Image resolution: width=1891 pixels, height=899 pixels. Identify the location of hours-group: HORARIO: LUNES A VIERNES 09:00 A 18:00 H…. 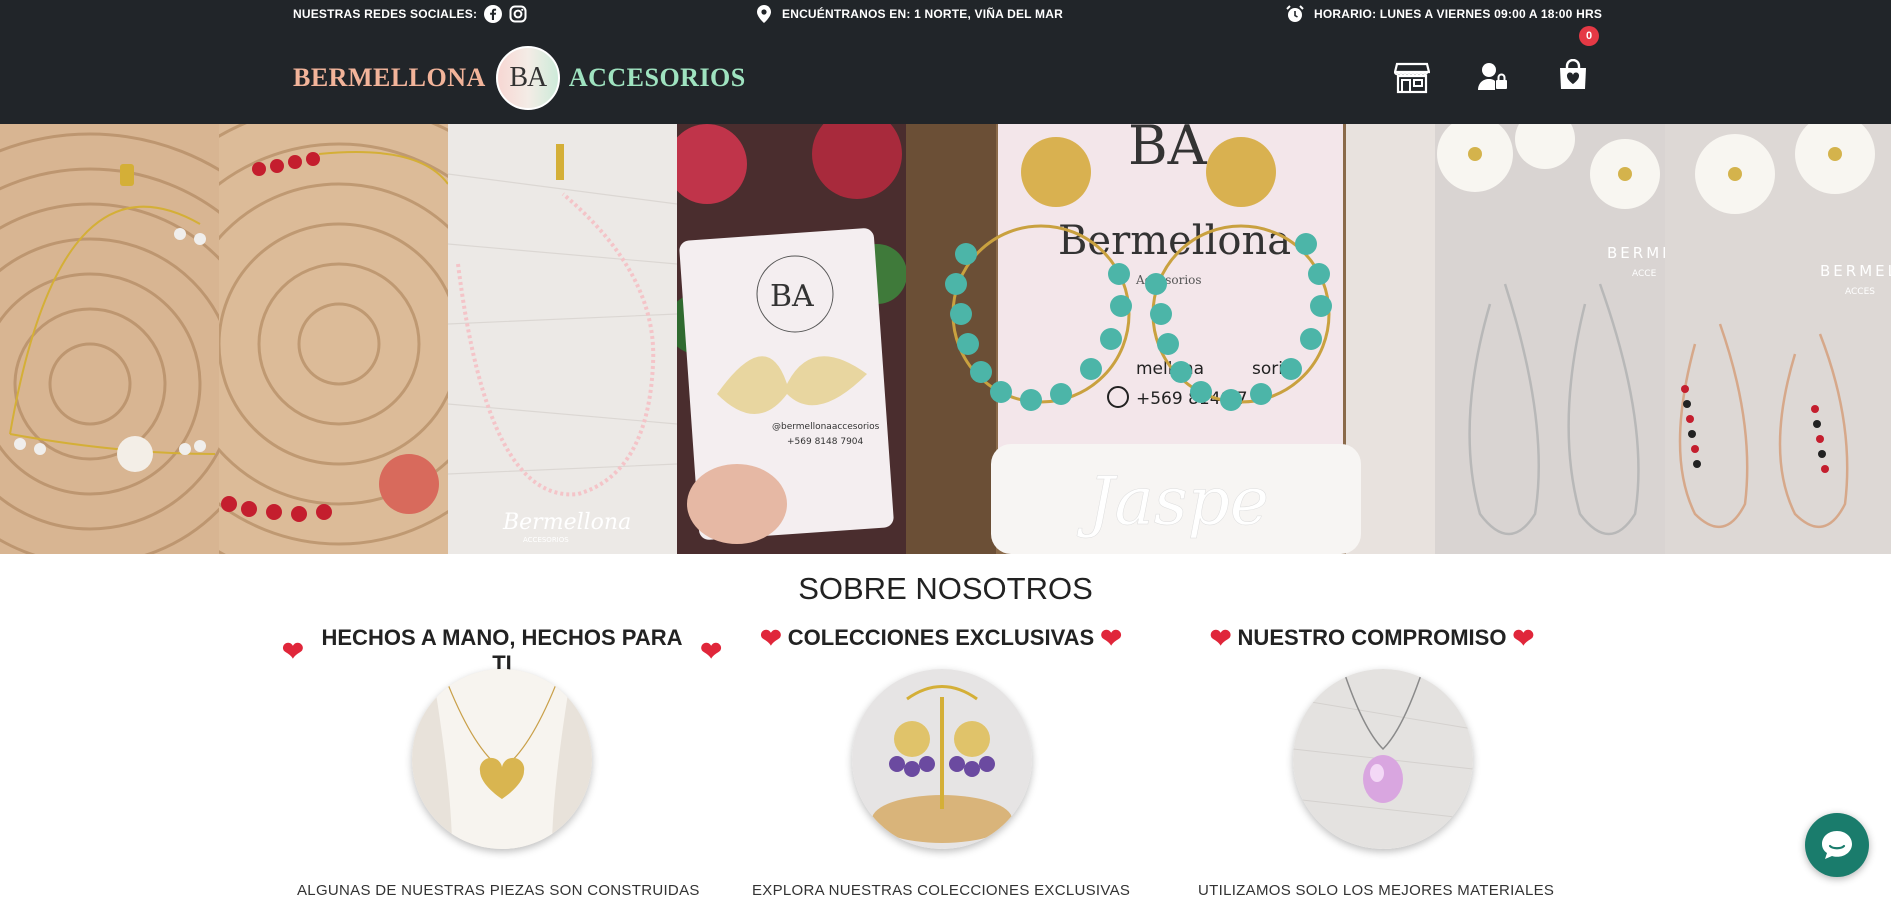
(1444, 14).